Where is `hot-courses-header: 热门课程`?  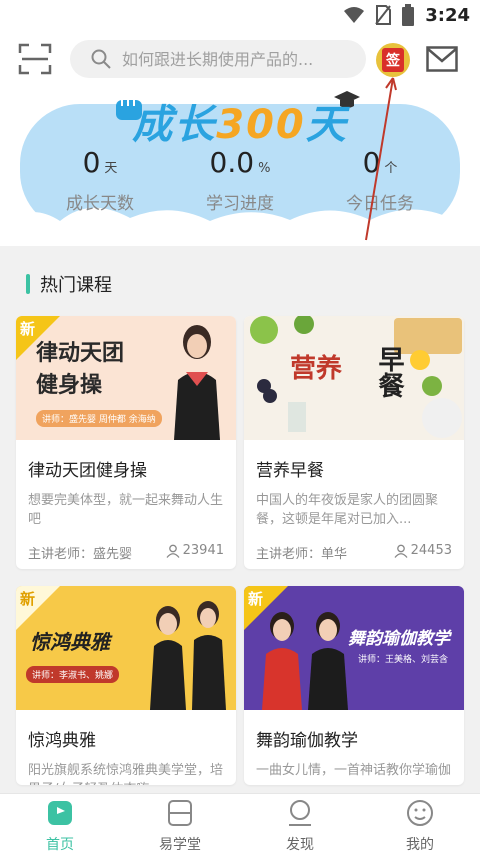 hot-courses-header: 热门课程 is located at coordinates (240, 279).